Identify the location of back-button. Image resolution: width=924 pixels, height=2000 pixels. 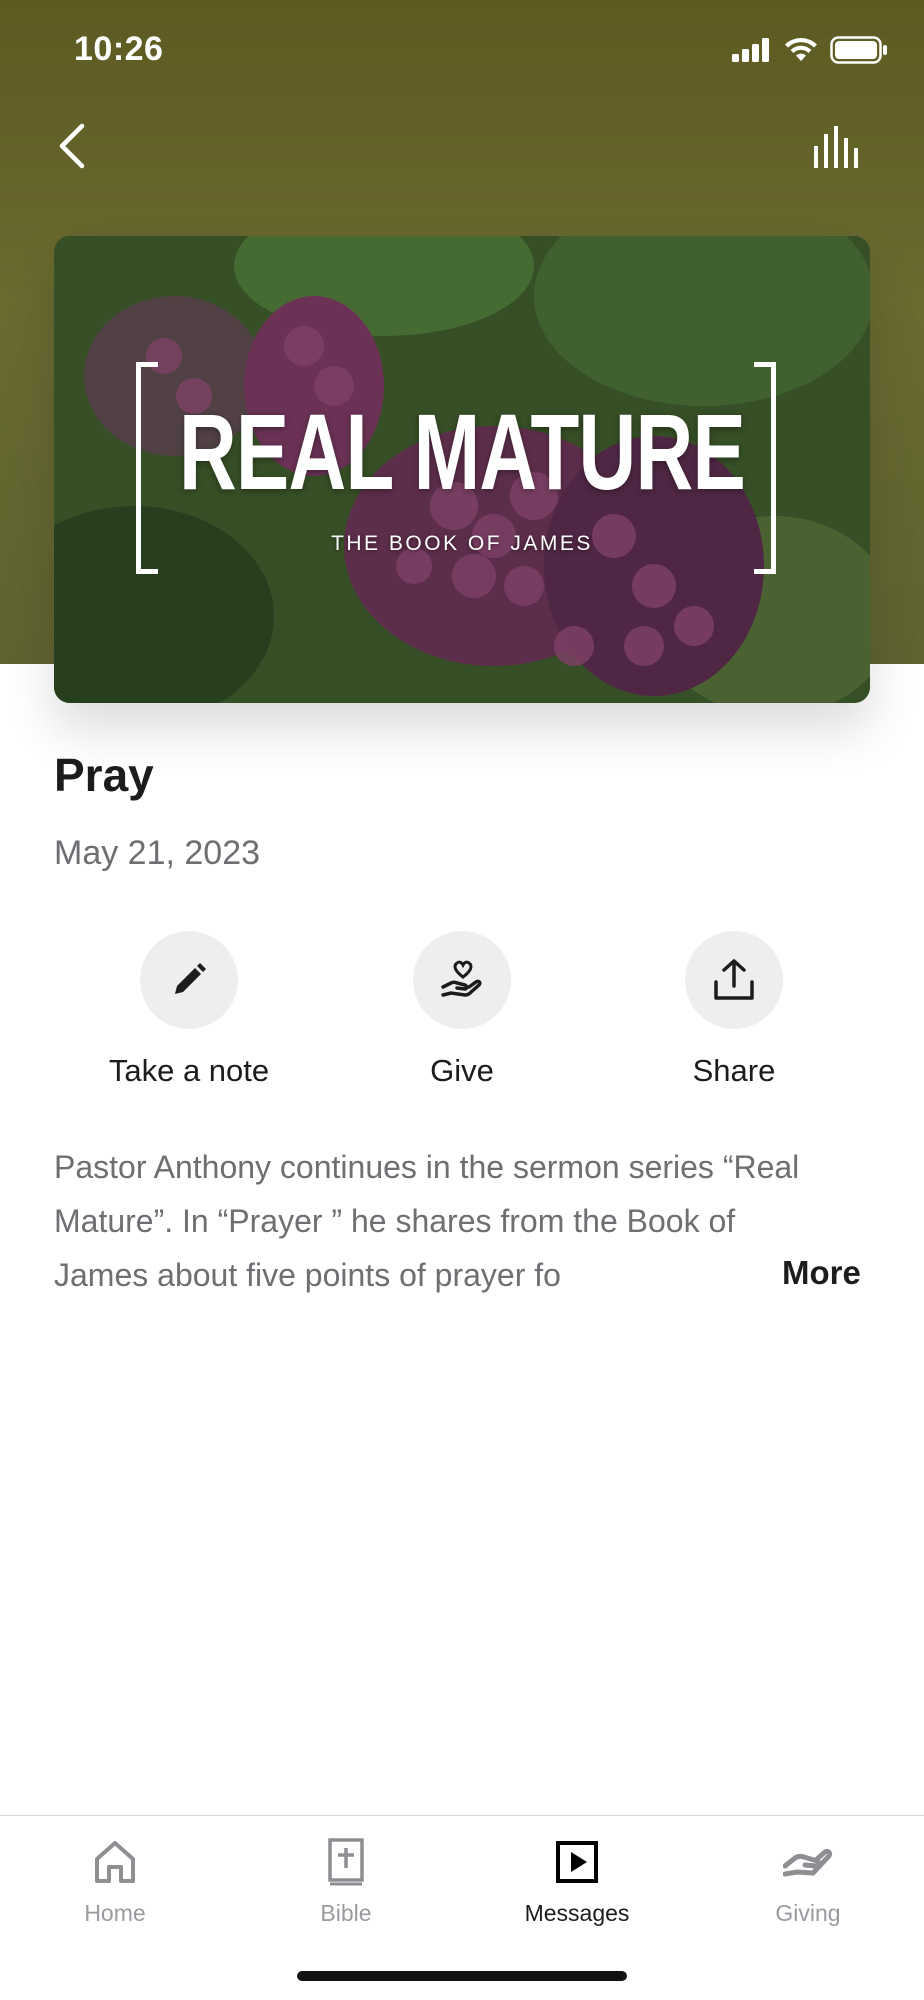
(76, 146).